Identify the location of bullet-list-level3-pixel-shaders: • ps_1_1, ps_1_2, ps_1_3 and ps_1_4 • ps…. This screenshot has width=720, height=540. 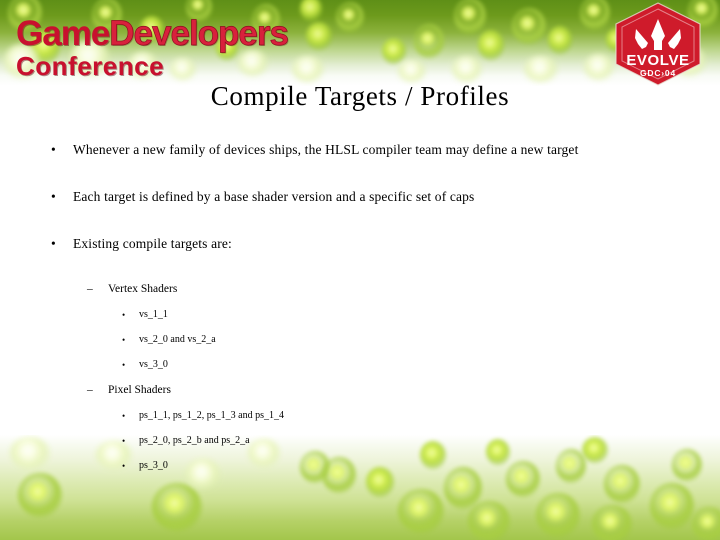
(360, 441).